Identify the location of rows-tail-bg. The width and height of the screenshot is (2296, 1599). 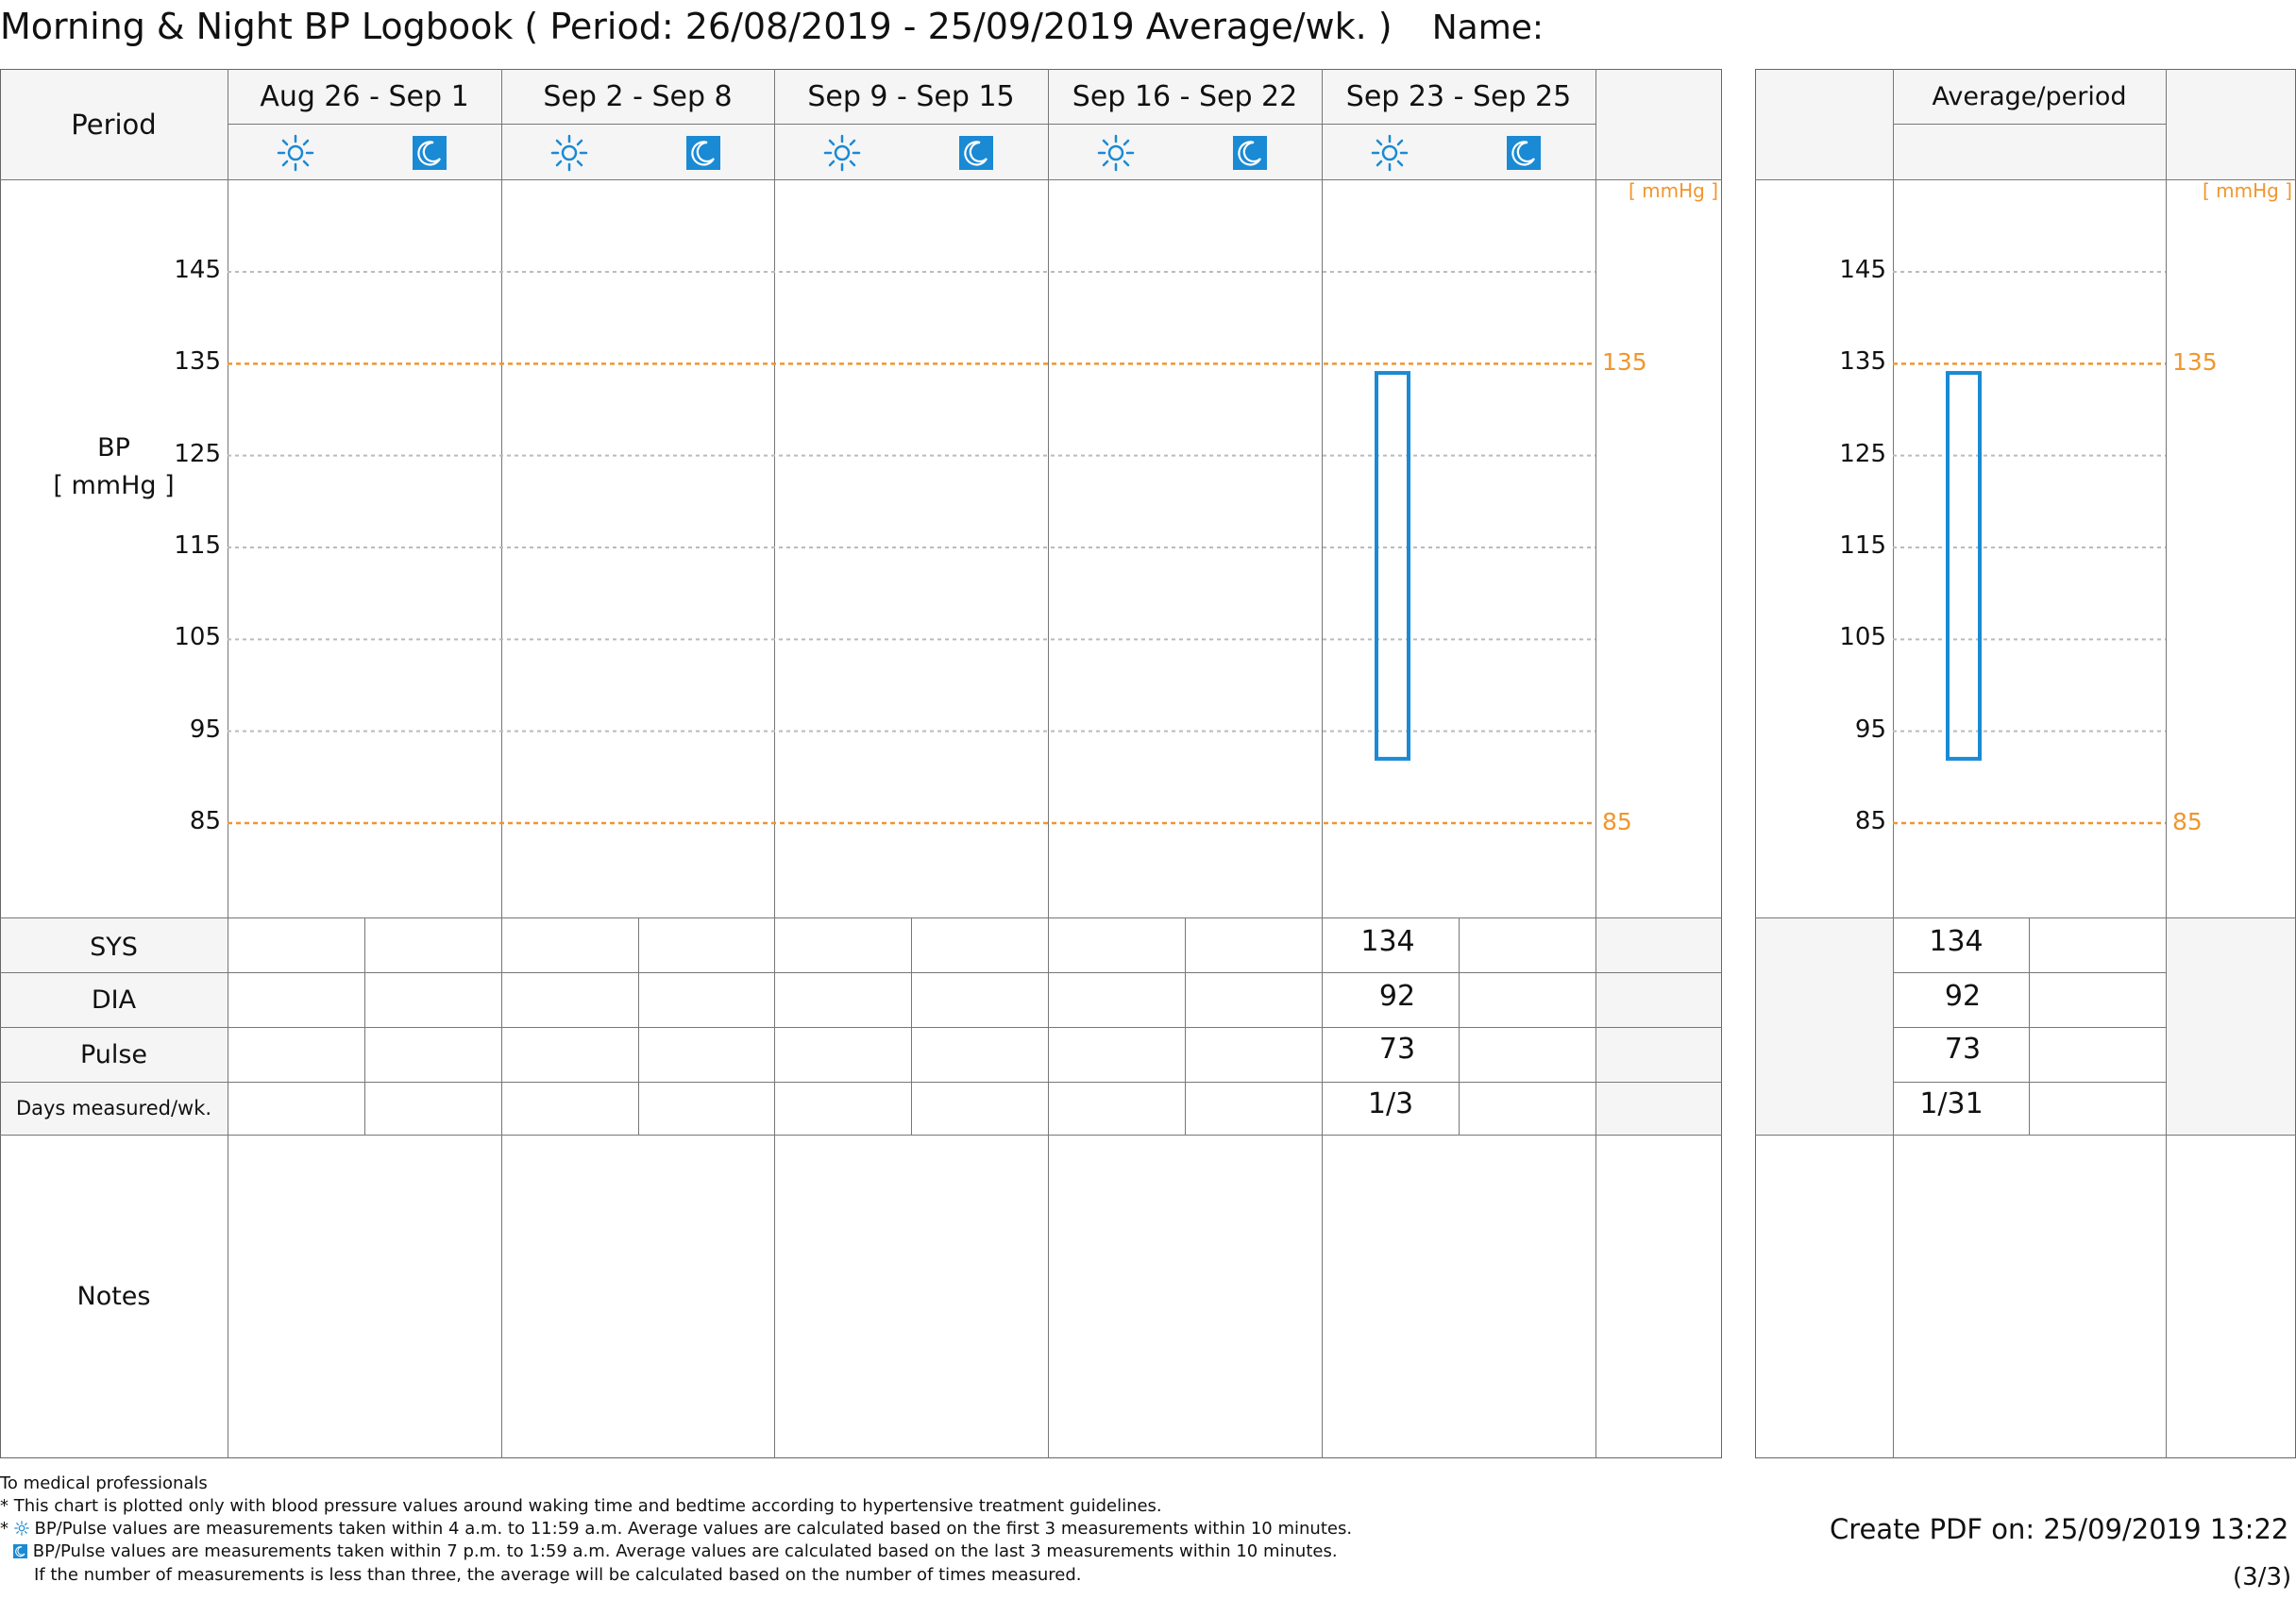
(1658, 1026).